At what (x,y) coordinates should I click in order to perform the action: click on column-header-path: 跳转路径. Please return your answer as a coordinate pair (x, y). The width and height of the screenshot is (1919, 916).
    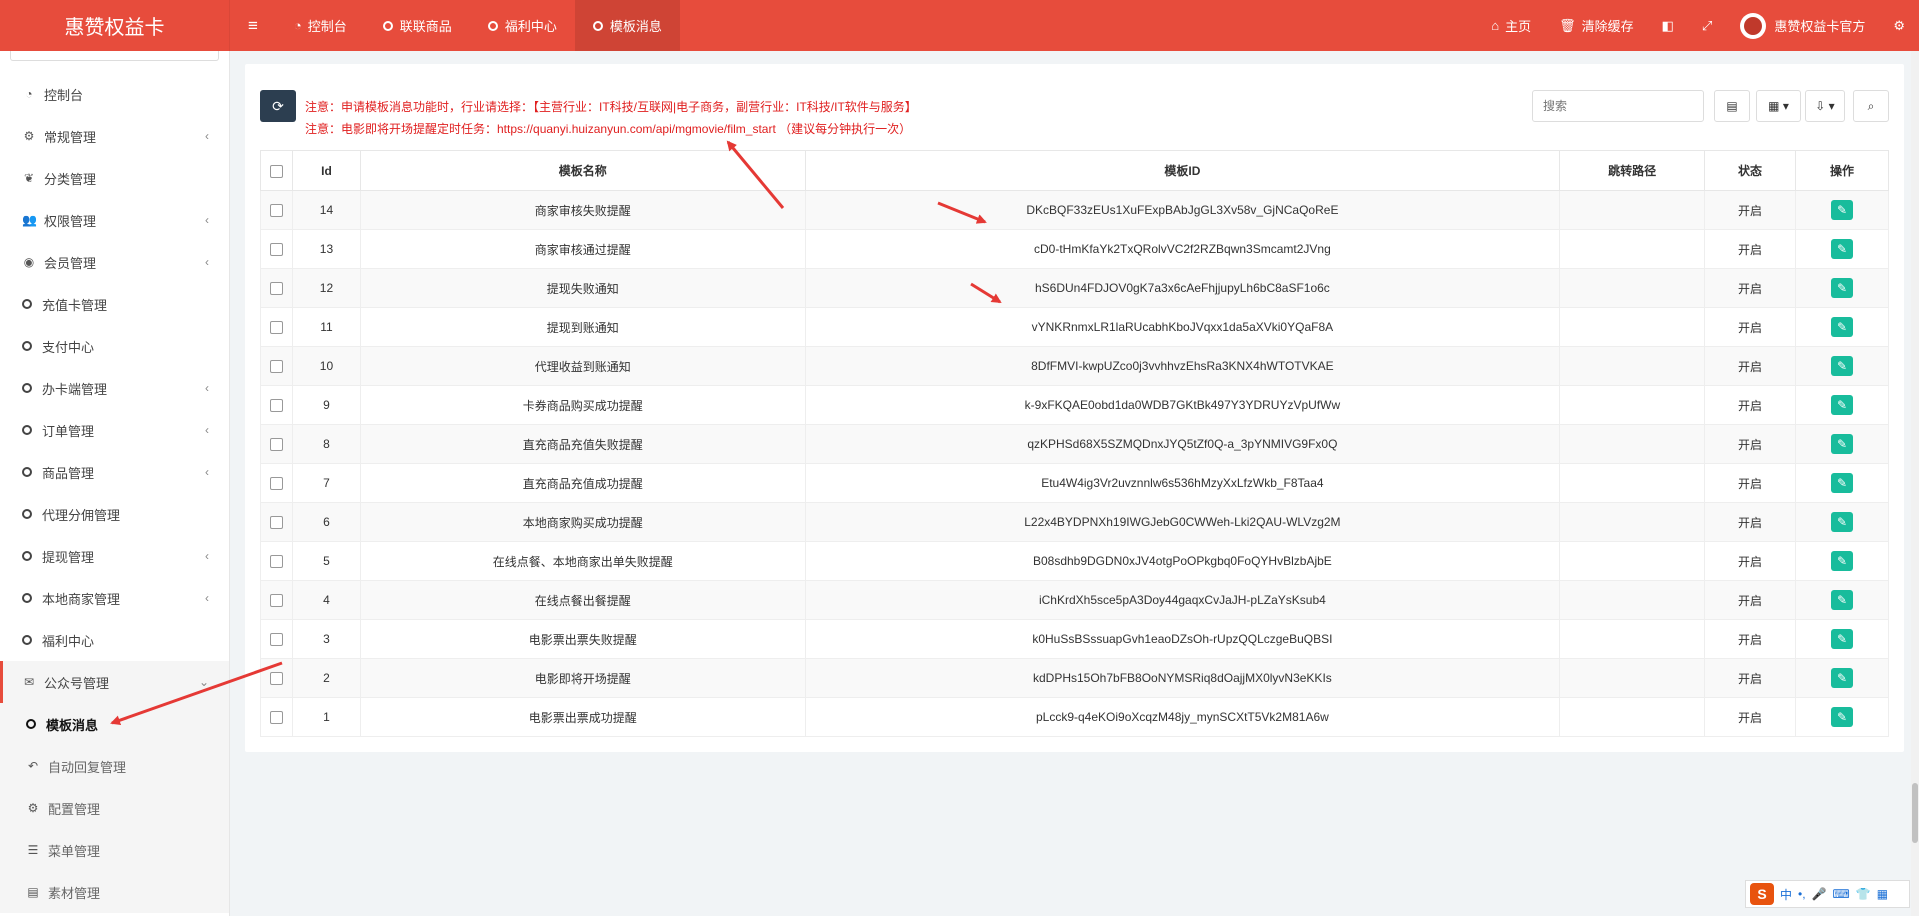
    Looking at the image, I should click on (1632, 170).